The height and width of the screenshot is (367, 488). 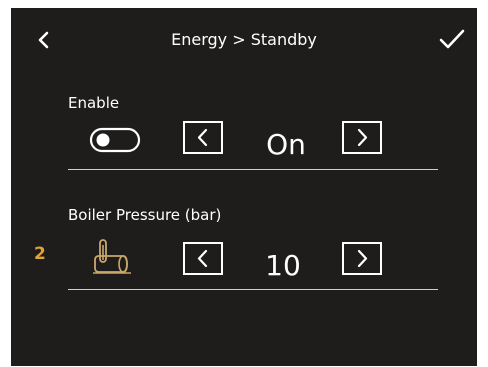 What do you see at coordinates (286, 144) in the screenshot?
I see `enable-value: On` at bounding box center [286, 144].